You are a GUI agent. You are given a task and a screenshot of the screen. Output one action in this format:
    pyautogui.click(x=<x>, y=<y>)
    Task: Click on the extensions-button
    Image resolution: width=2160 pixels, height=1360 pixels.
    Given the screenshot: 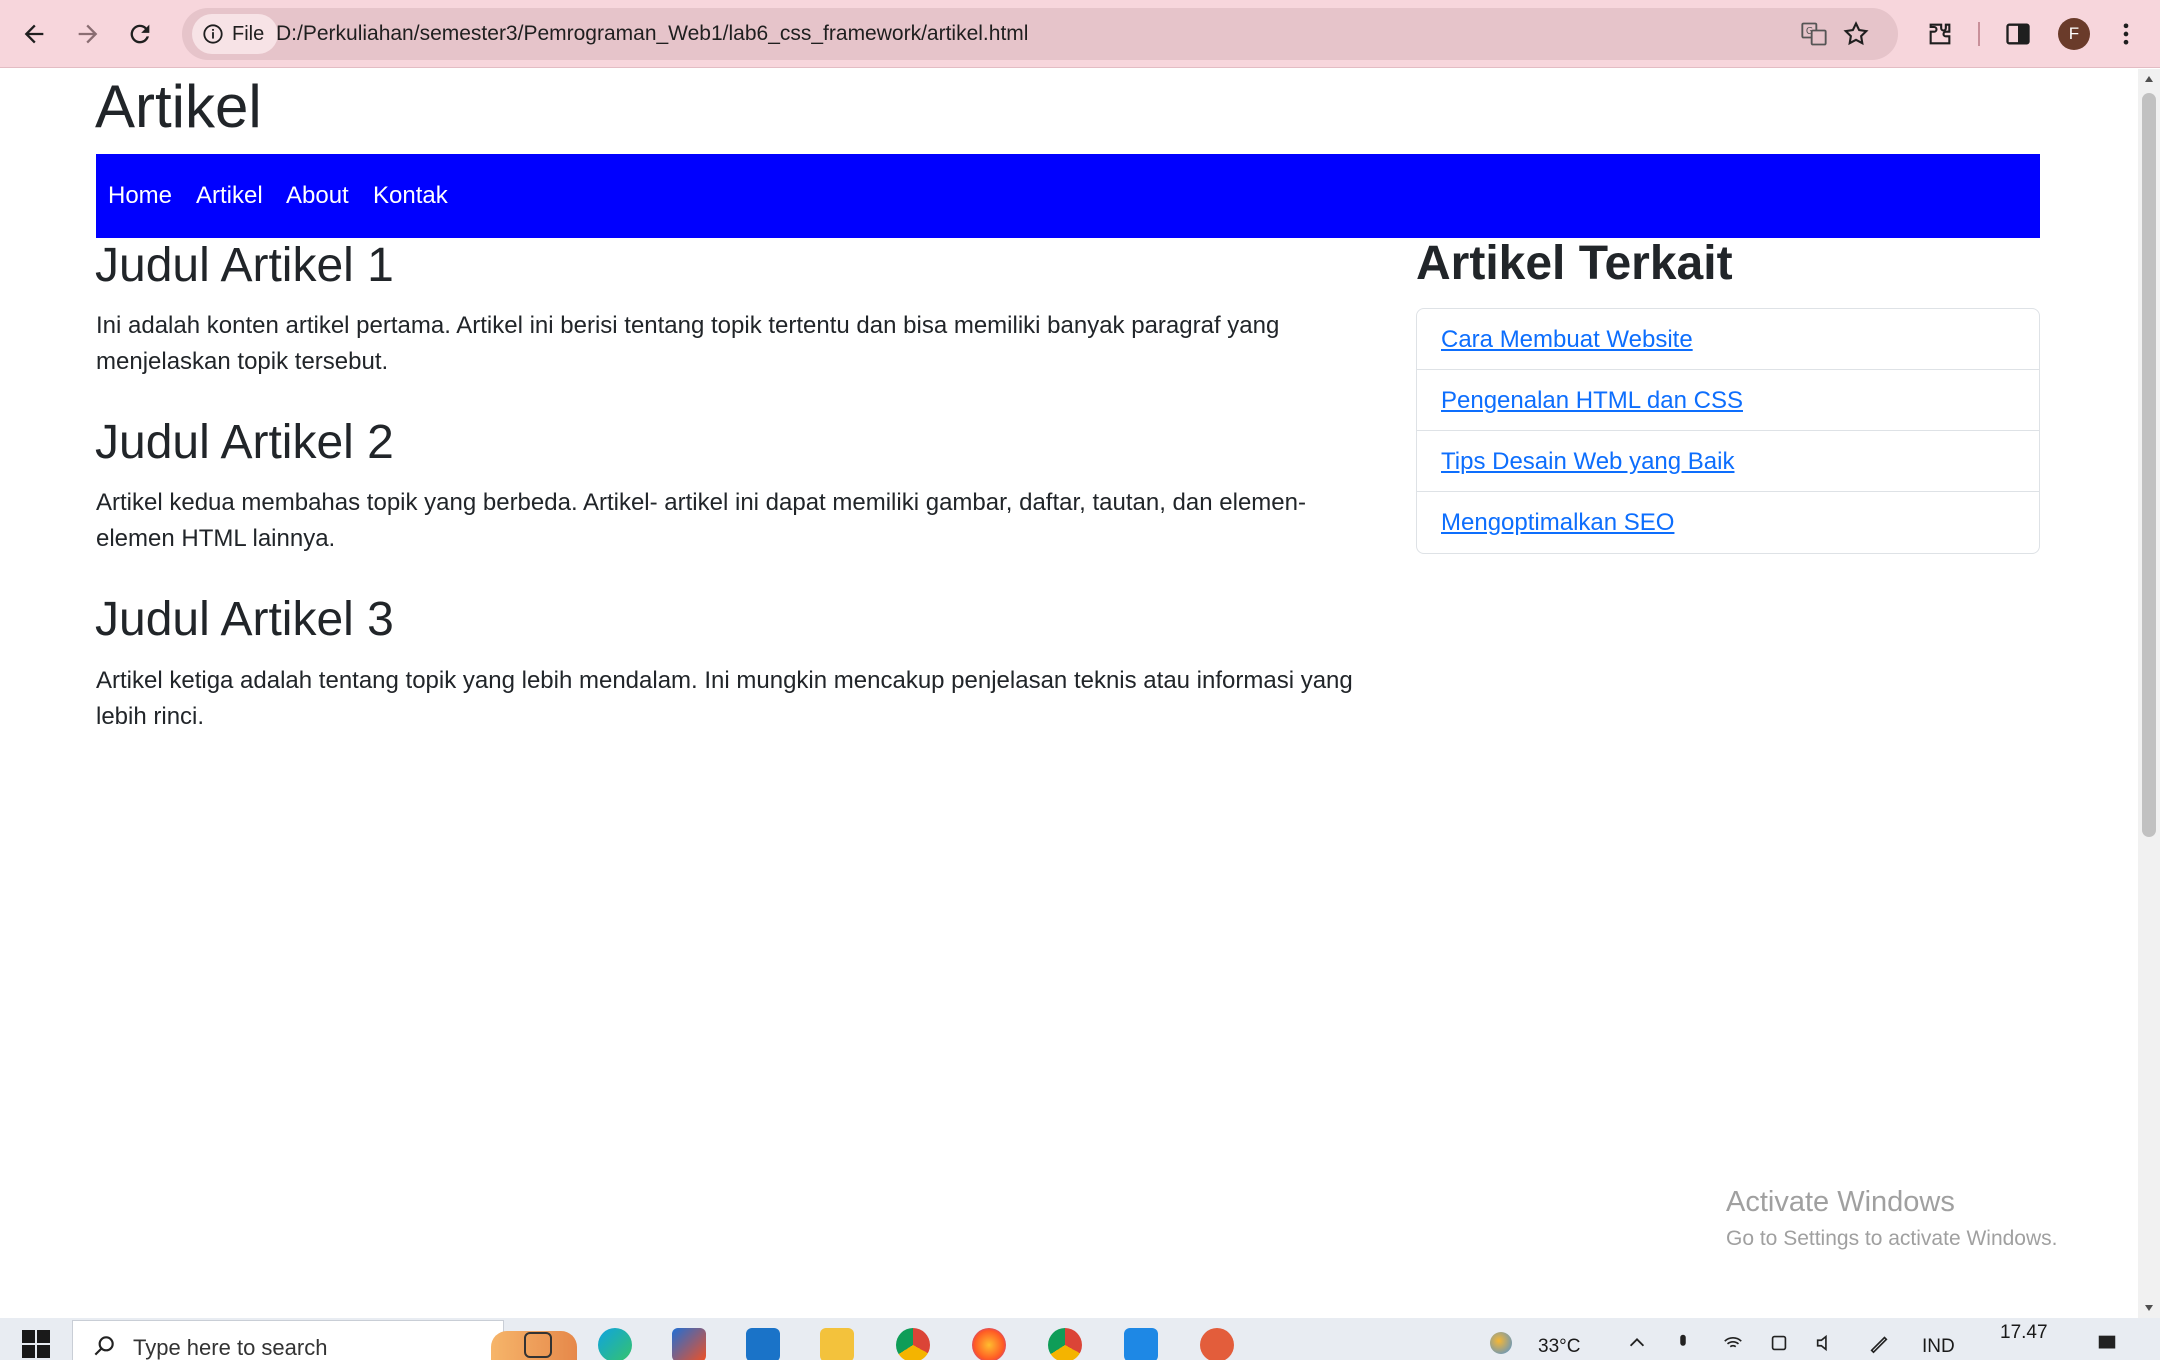 What is the action you would take?
    pyautogui.click(x=1940, y=34)
    